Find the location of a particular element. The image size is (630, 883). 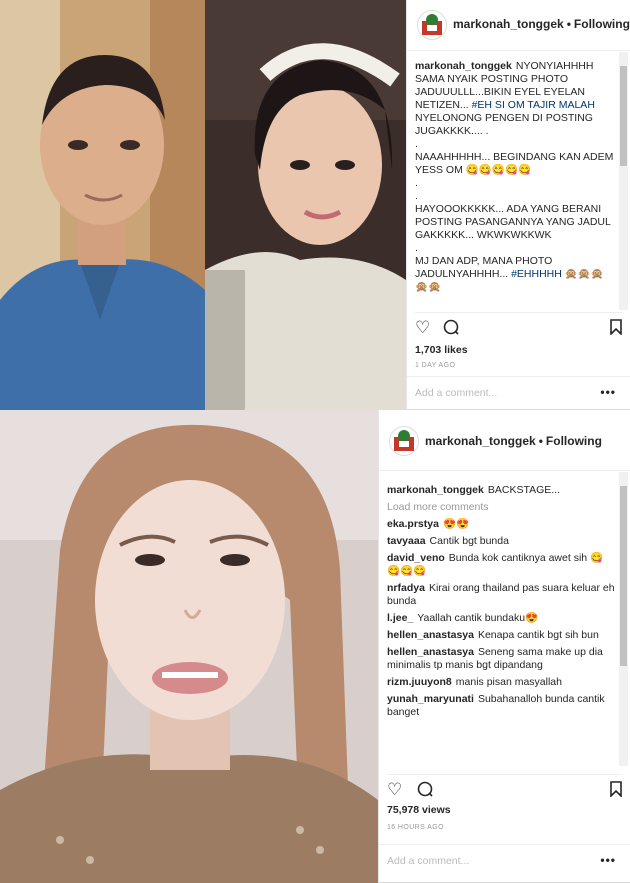

comment-username: l.jee_ is located at coordinates (400, 618).